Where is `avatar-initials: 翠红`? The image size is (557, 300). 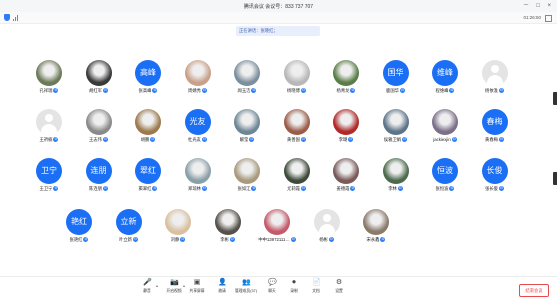 avatar-initials: 翠红 is located at coordinates (148, 171).